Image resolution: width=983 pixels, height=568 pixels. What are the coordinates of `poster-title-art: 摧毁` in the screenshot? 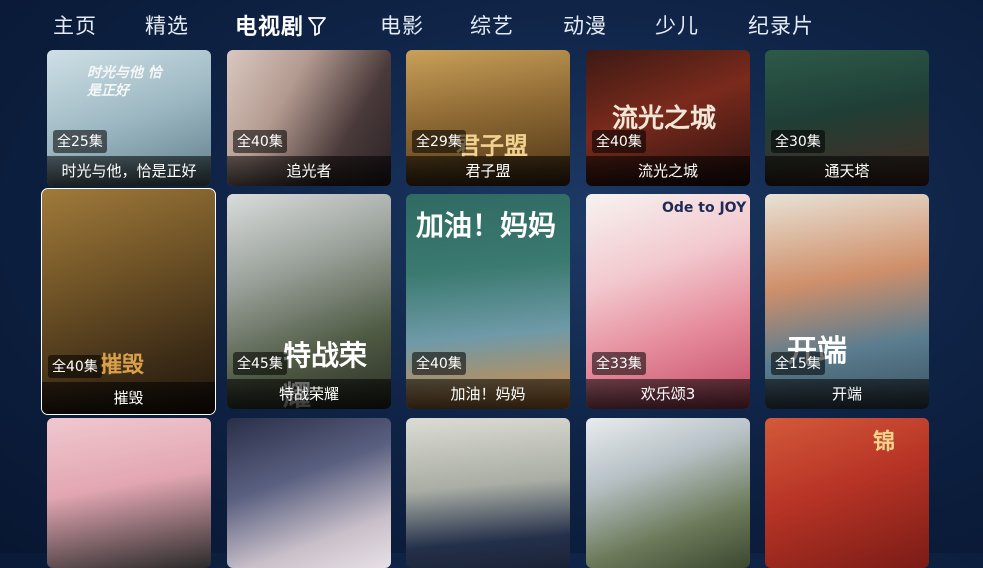 It's located at (122, 365).